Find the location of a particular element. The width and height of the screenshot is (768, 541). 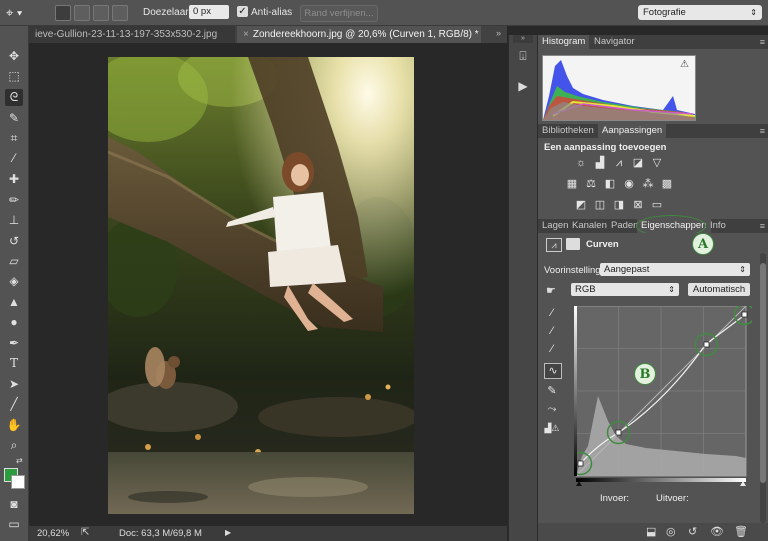

layer-mask-icon is located at coordinates (573, 244).